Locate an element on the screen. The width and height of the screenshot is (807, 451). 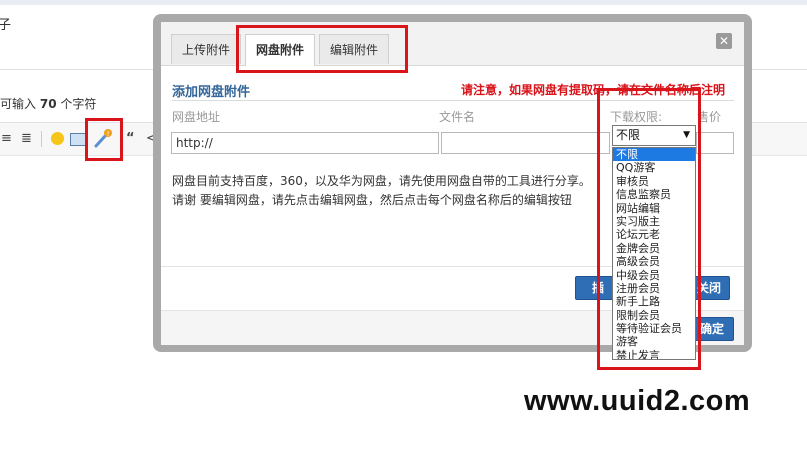
image-icon is located at coordinates (78, 139).